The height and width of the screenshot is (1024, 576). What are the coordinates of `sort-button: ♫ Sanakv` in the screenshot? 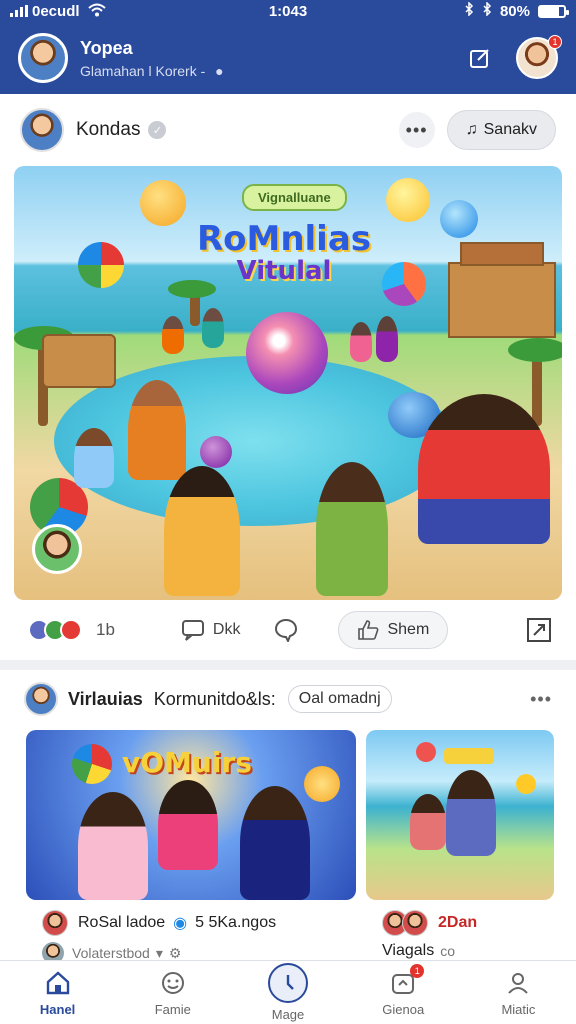 It's located at (501, 130).